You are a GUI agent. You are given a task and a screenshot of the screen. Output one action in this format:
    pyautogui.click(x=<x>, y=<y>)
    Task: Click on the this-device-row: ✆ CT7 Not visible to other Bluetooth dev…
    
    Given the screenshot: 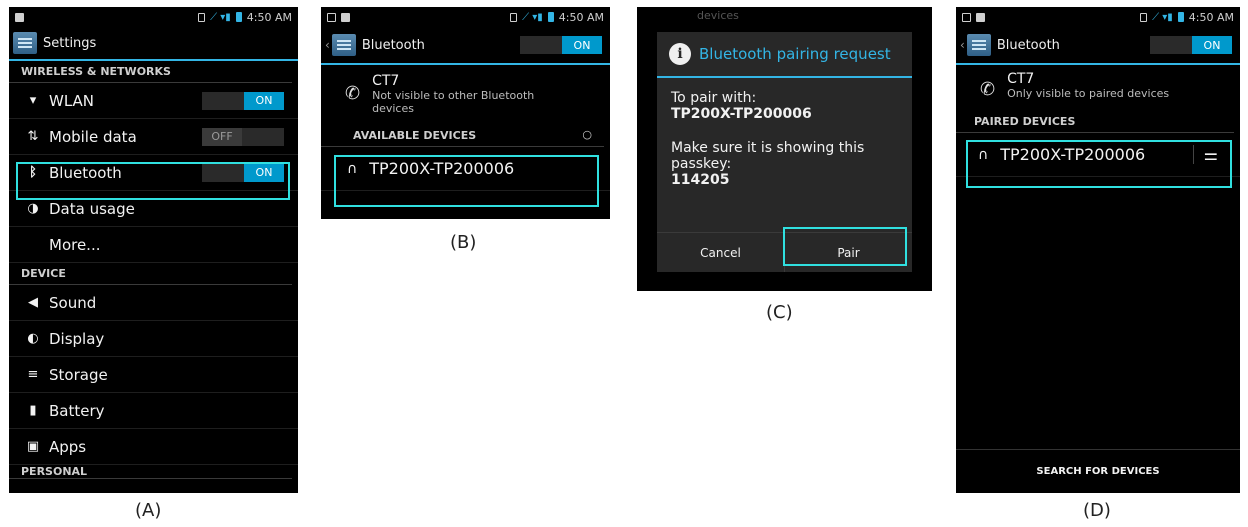 What is the action you would take?
    pyautogui.click(x=465, y=95)
    